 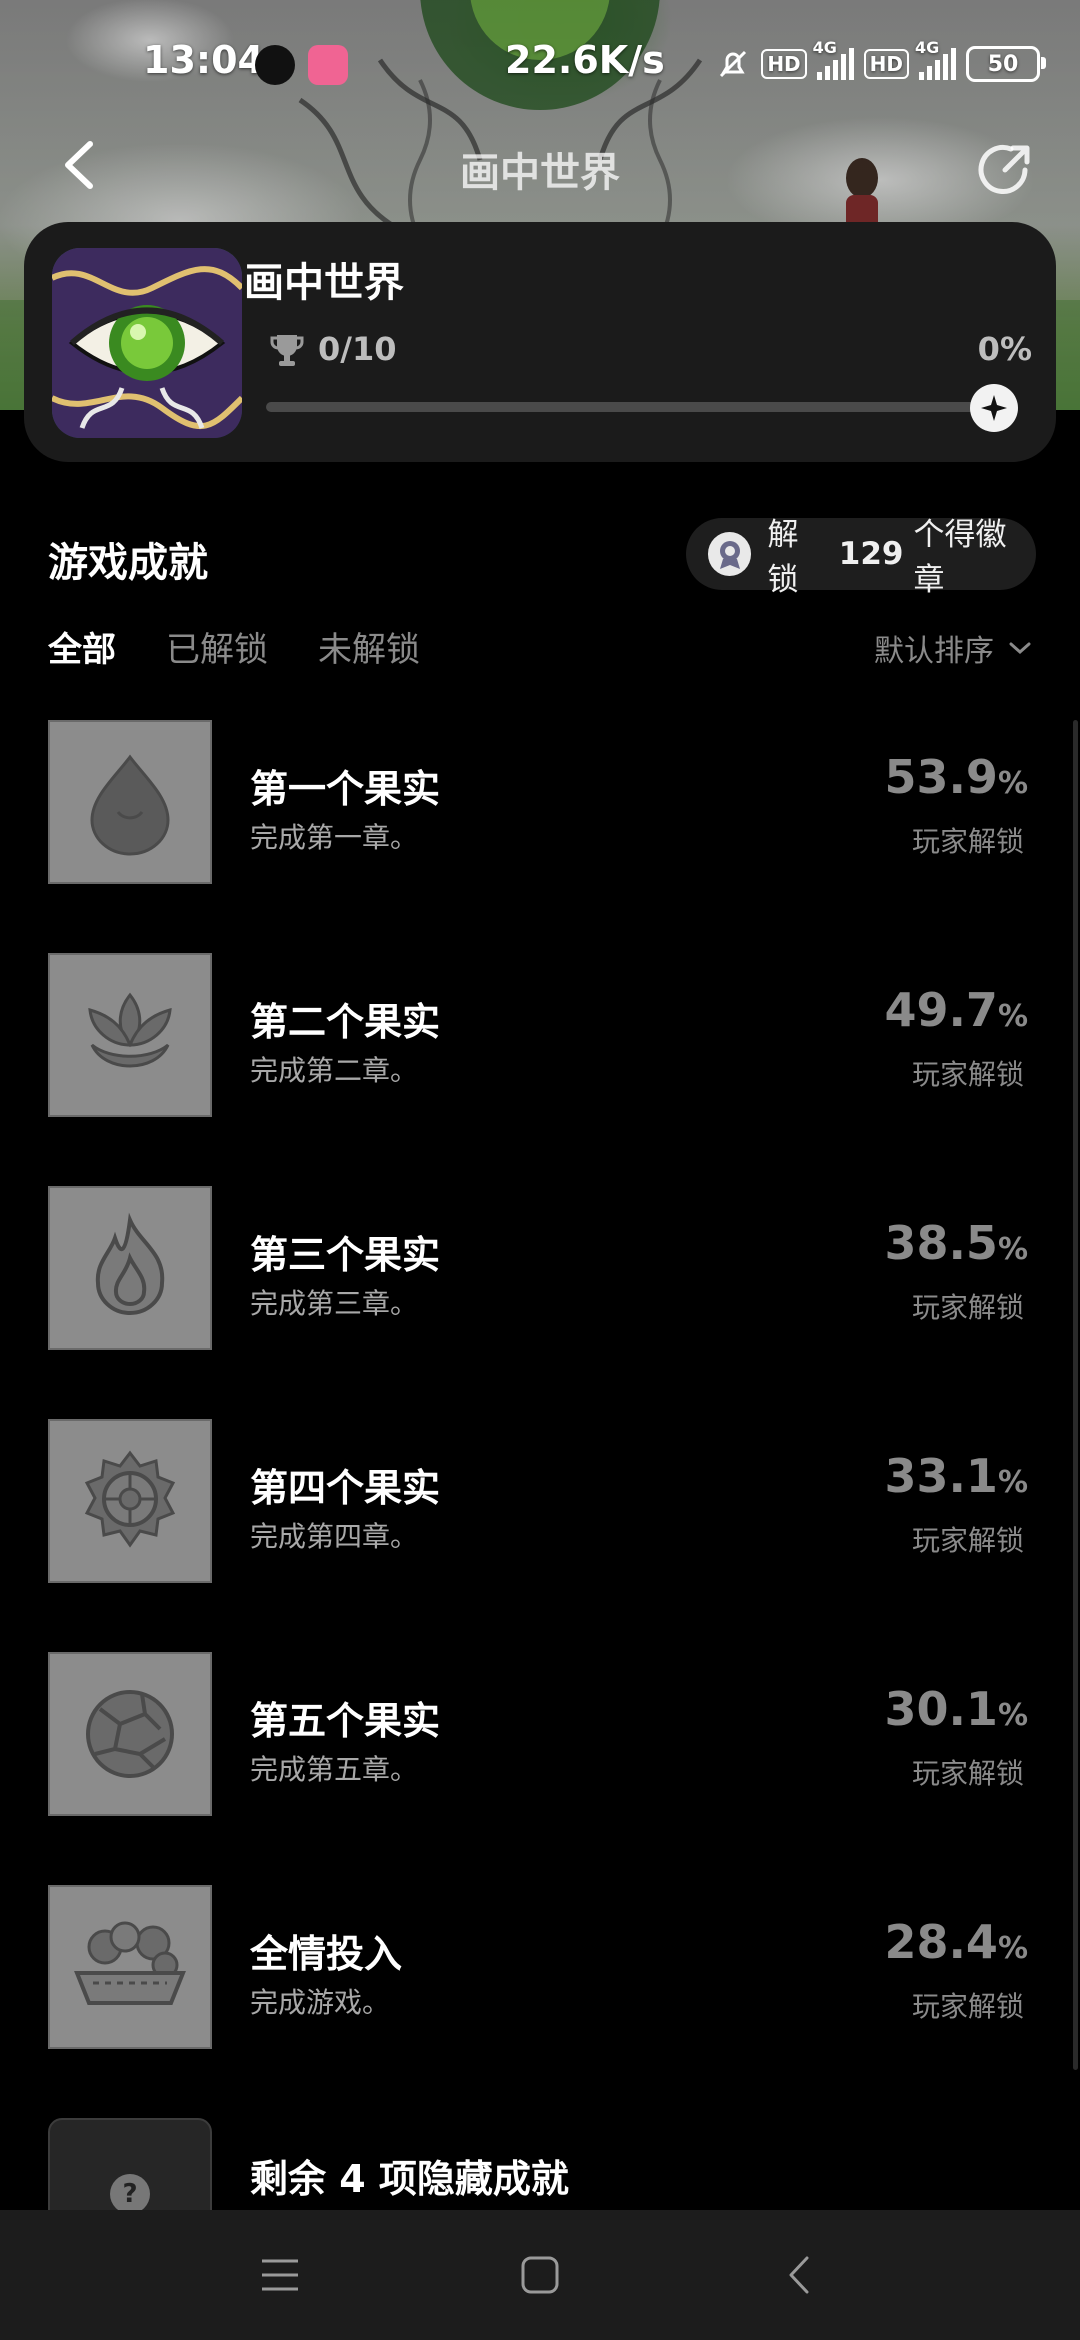 What do you see at coordinates (128, 563) in the screenshot?
I see `section-title: 游戏成就` at bounding box center [128, 563].